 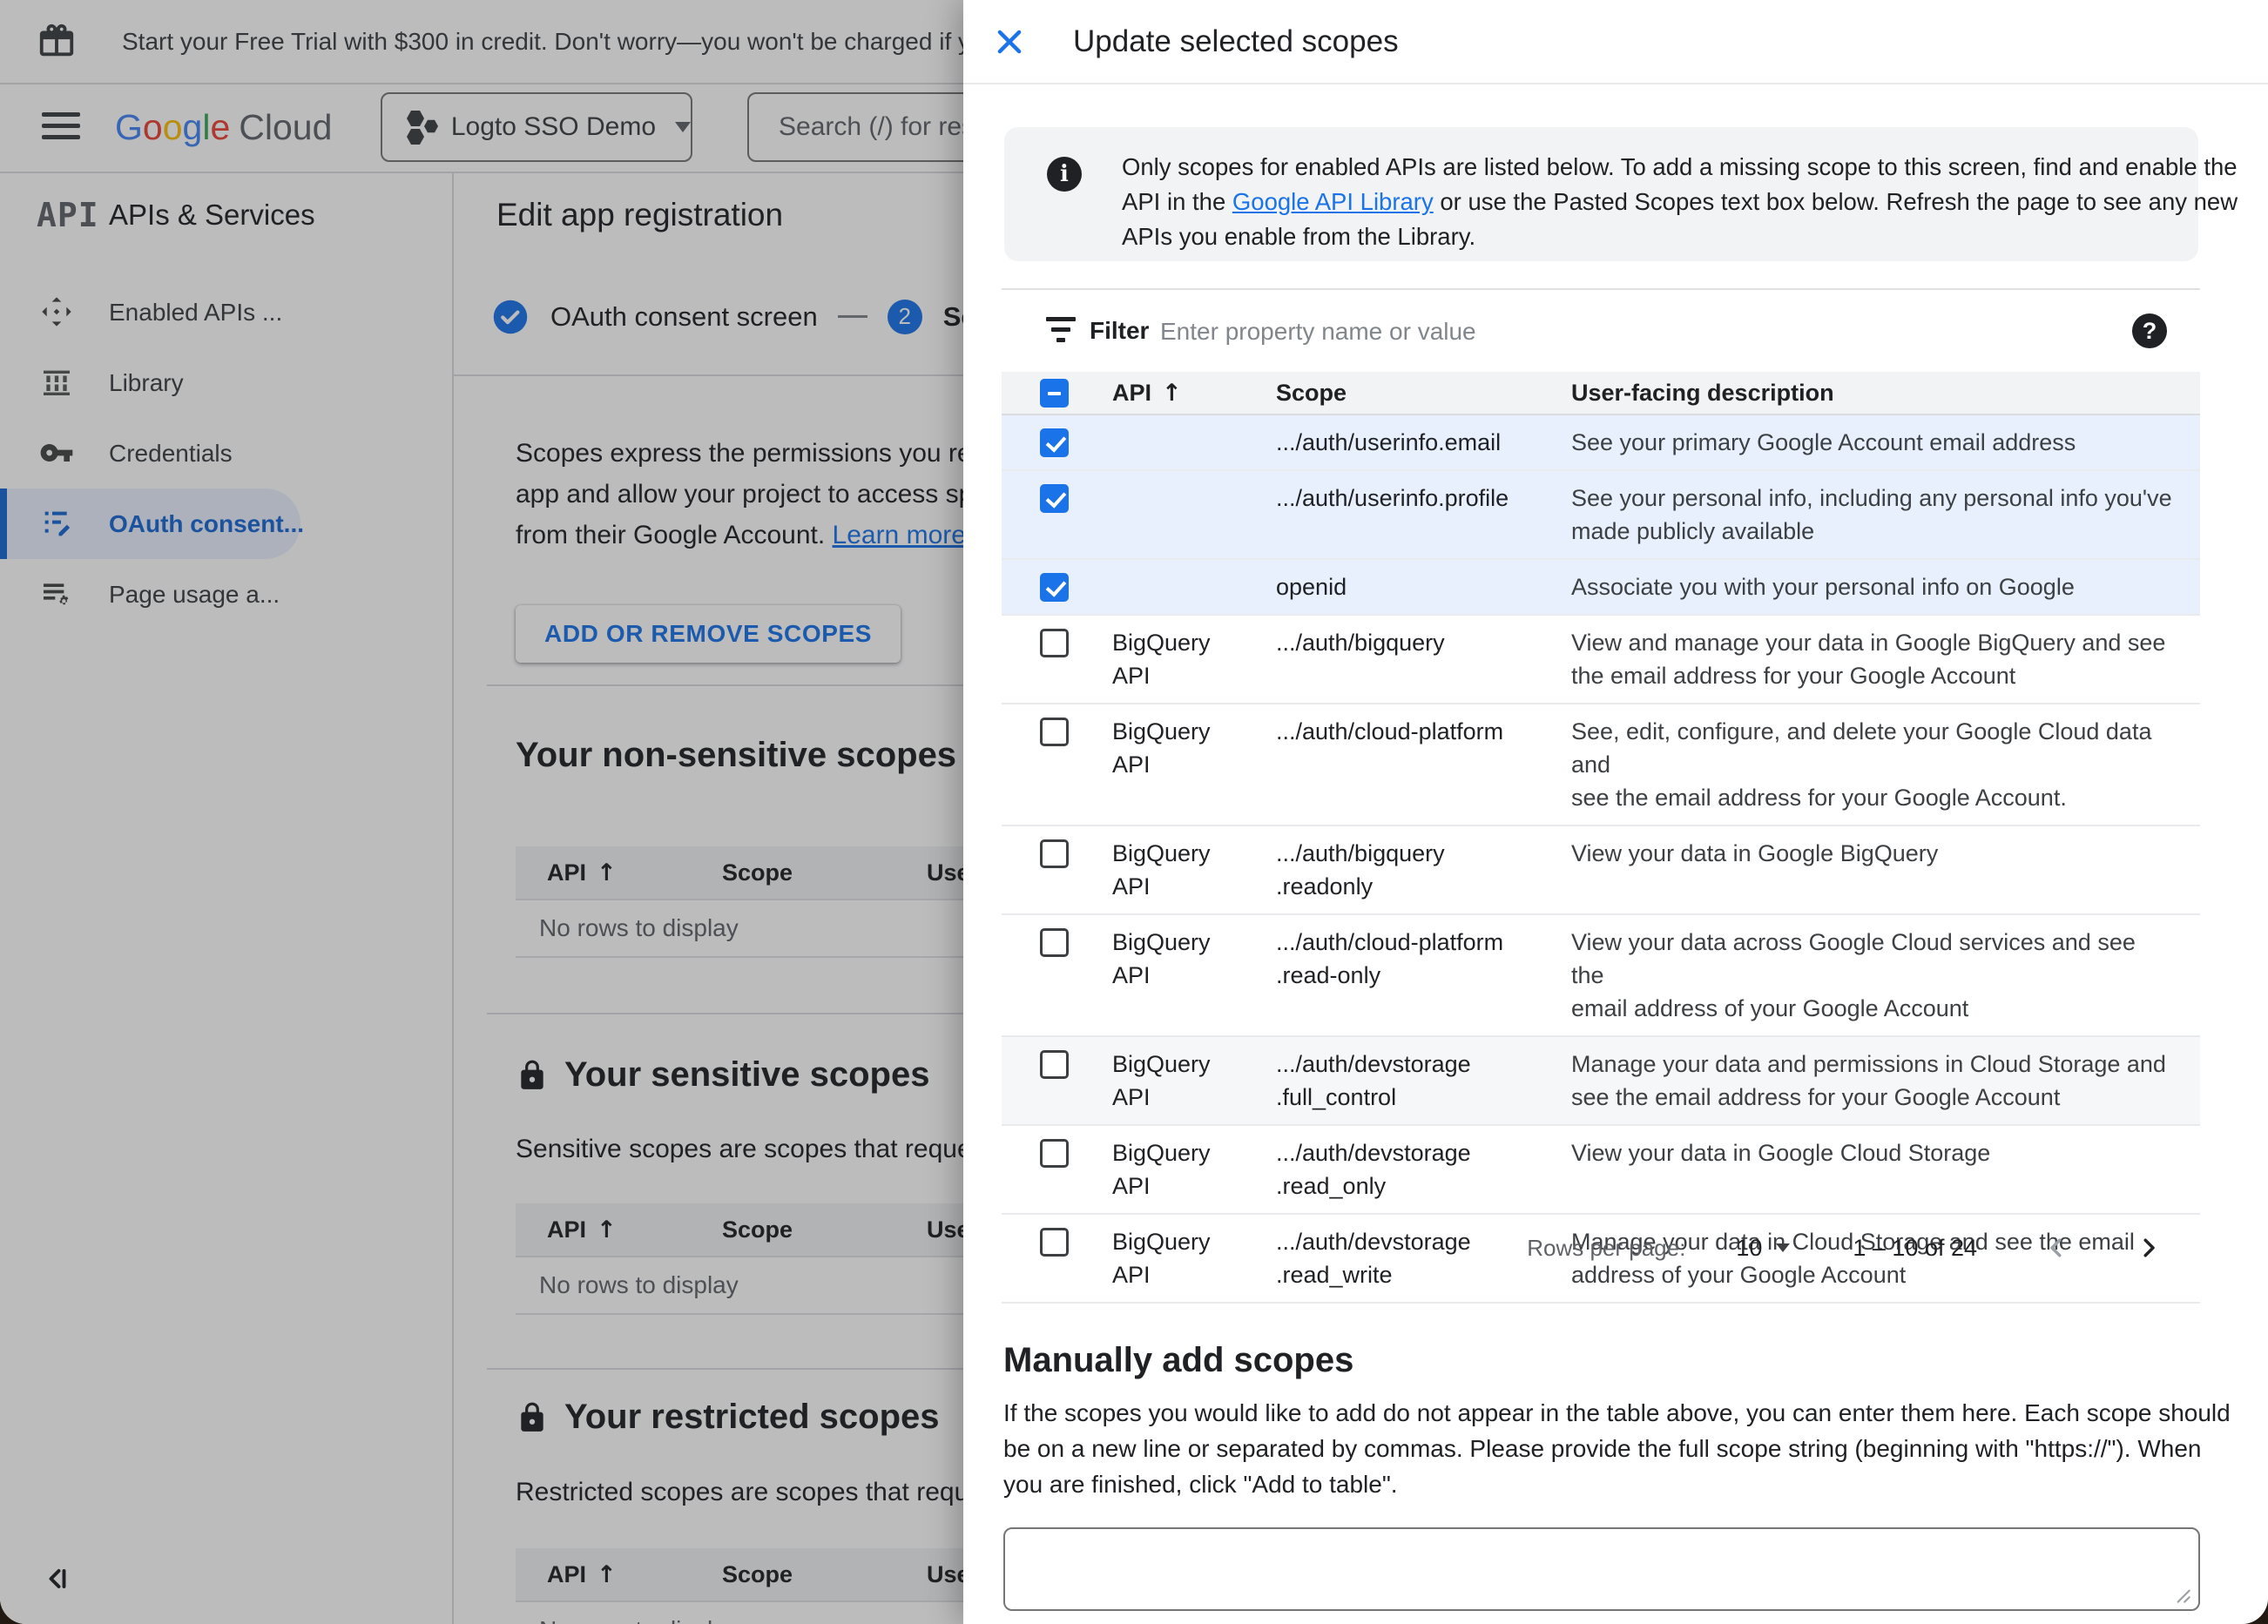 I want to click on pagination: Rows per page: 10 1 – 10 of 24, so click(x=1601, y=1247).